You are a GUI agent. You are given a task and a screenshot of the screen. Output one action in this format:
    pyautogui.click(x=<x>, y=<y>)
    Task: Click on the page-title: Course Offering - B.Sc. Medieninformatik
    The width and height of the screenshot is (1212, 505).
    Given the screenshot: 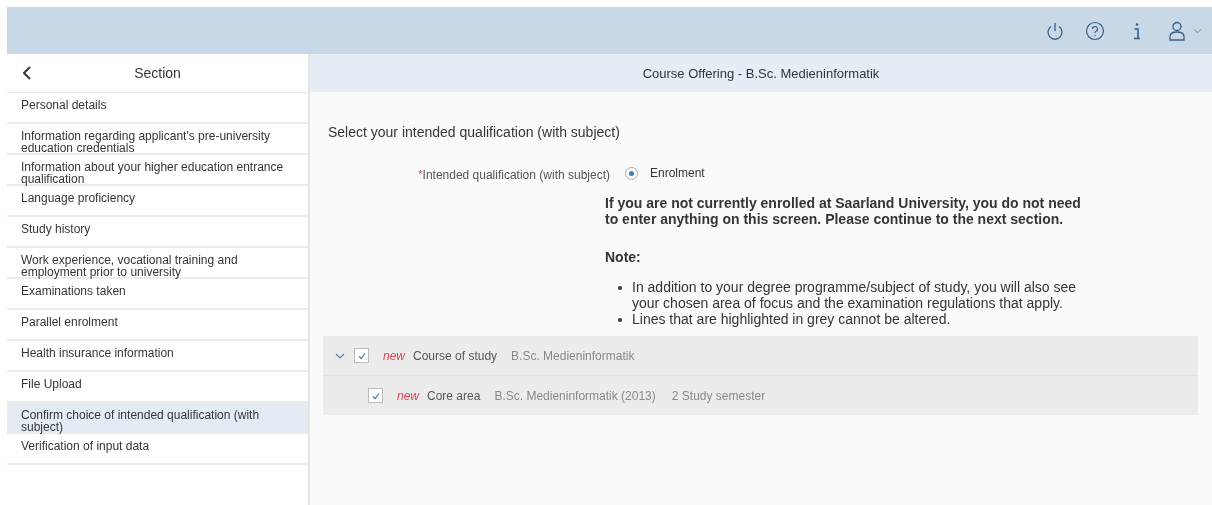 What is the action you would take?
    pyautogui.click(x=761, y=73)
    